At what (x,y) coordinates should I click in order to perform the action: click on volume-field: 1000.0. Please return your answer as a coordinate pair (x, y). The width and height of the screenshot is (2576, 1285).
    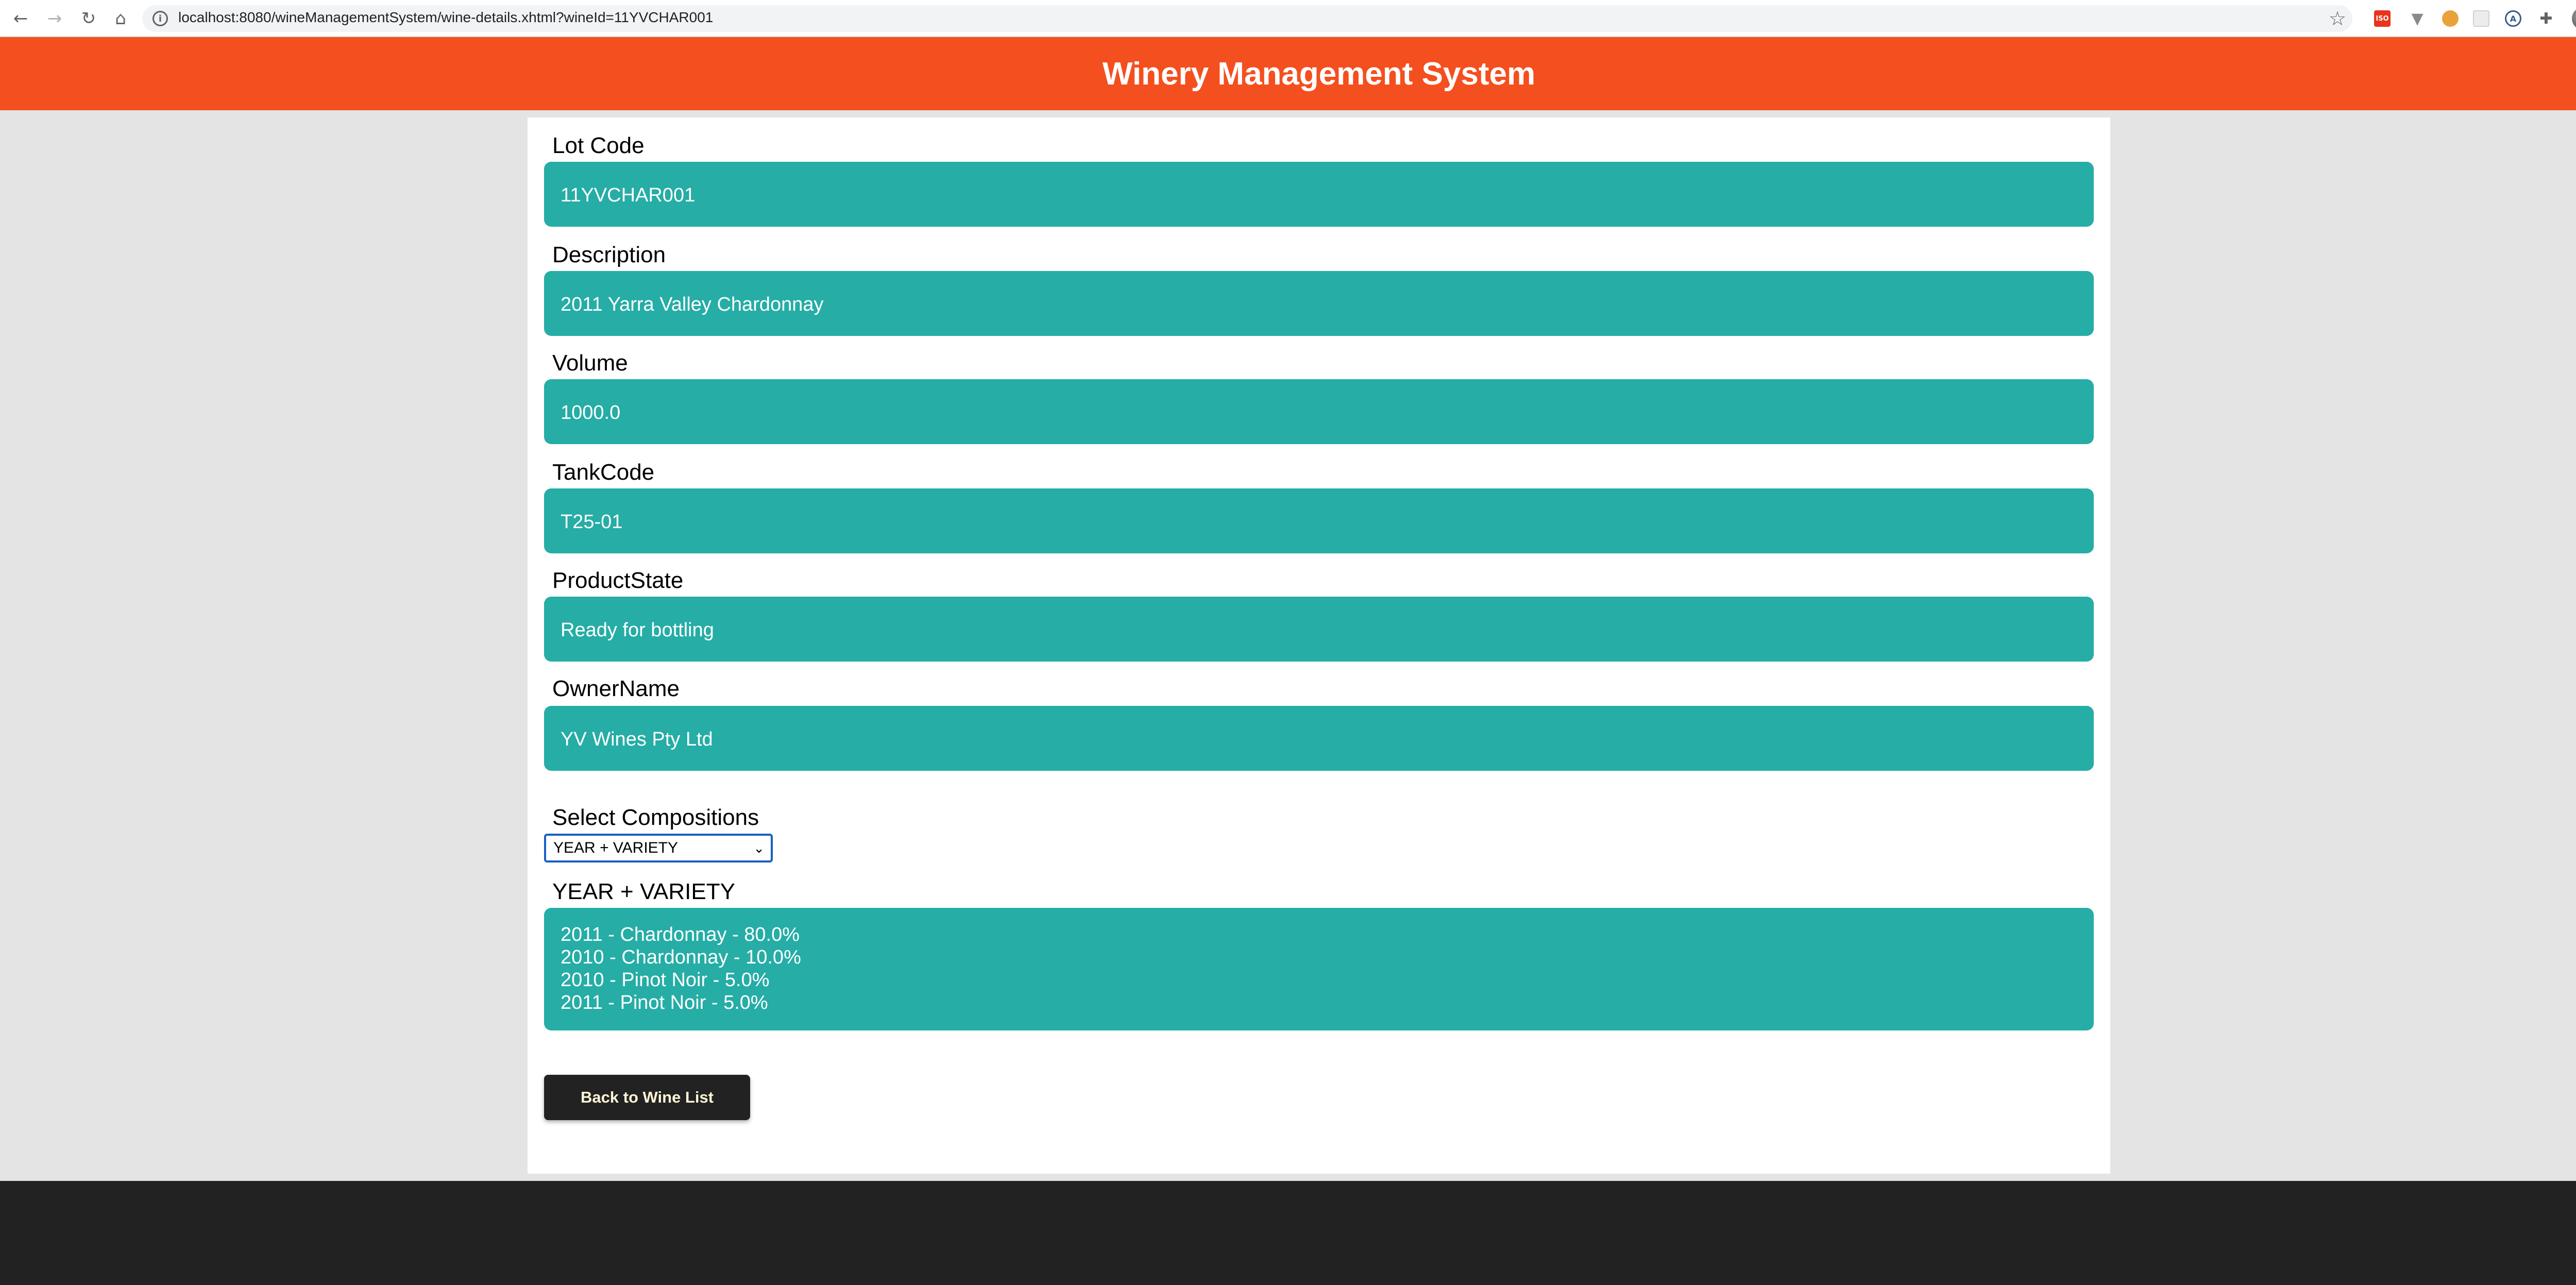
    Looking at the image, I should click on (1319, 411).